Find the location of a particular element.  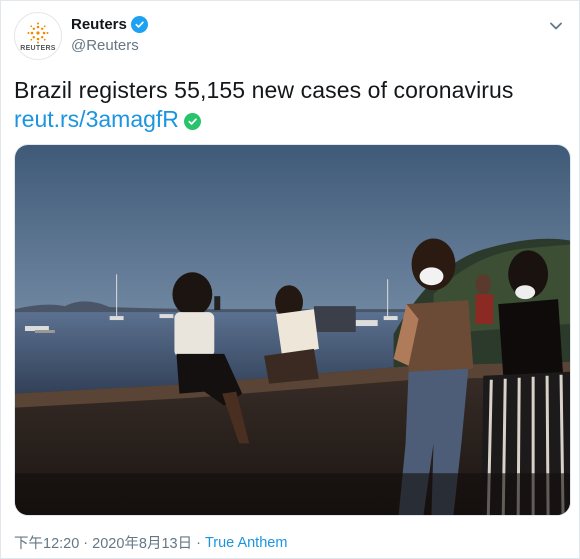

tweet-source-link: True Anthem is located at coordinates (246, 543).